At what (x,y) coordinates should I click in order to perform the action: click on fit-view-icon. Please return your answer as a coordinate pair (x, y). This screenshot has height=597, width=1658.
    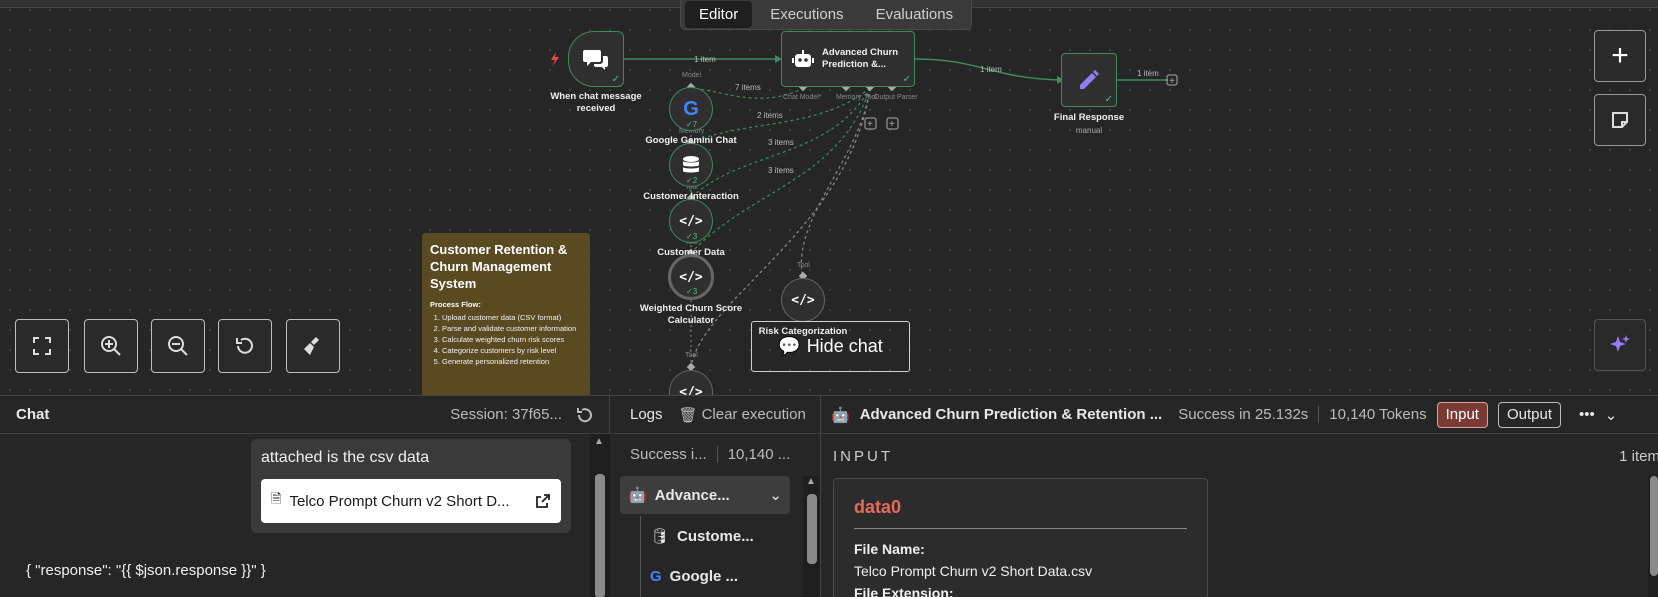
    Looking at the image, I should click on (42, 346).